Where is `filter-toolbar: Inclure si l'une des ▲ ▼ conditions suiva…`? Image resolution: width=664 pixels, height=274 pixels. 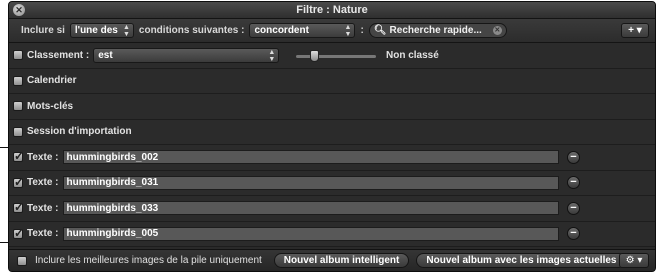 filter-toolbar: Inclure si l'une des ▲ ▼ conditions suiva… is located at coordinates (332, 31).